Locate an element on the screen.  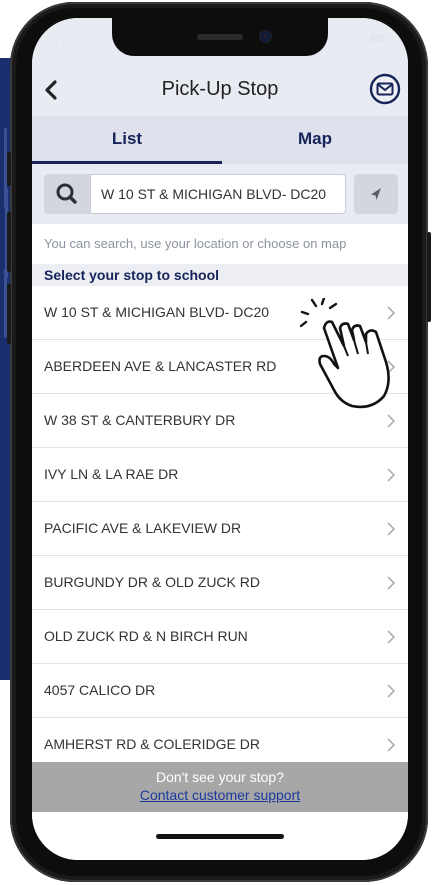
view-tabs: List Map is located at coordinates (220, 140).